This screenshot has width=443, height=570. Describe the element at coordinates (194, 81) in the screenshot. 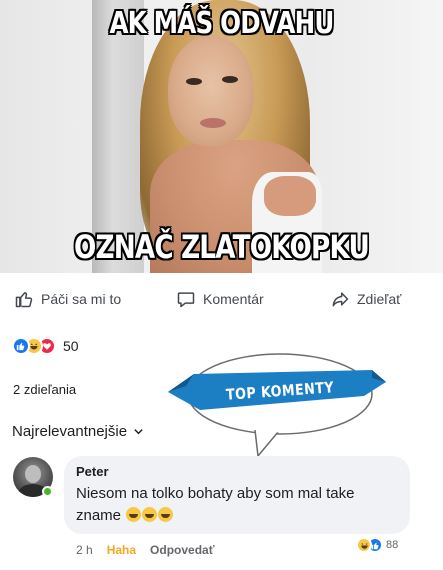

I see `left-eye` at that location.